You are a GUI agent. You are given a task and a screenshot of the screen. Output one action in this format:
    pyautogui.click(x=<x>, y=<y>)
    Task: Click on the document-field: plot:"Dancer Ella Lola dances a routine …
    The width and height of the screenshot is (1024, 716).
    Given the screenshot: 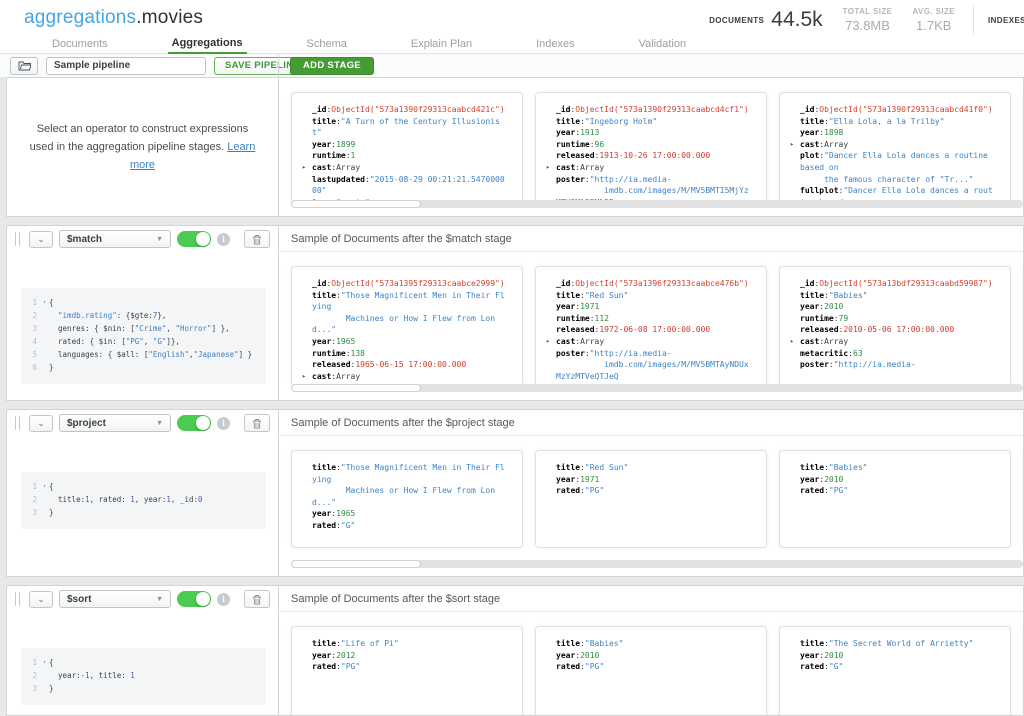 What is the action you would take?
    pyautogui.click(x=898, y=167)
    